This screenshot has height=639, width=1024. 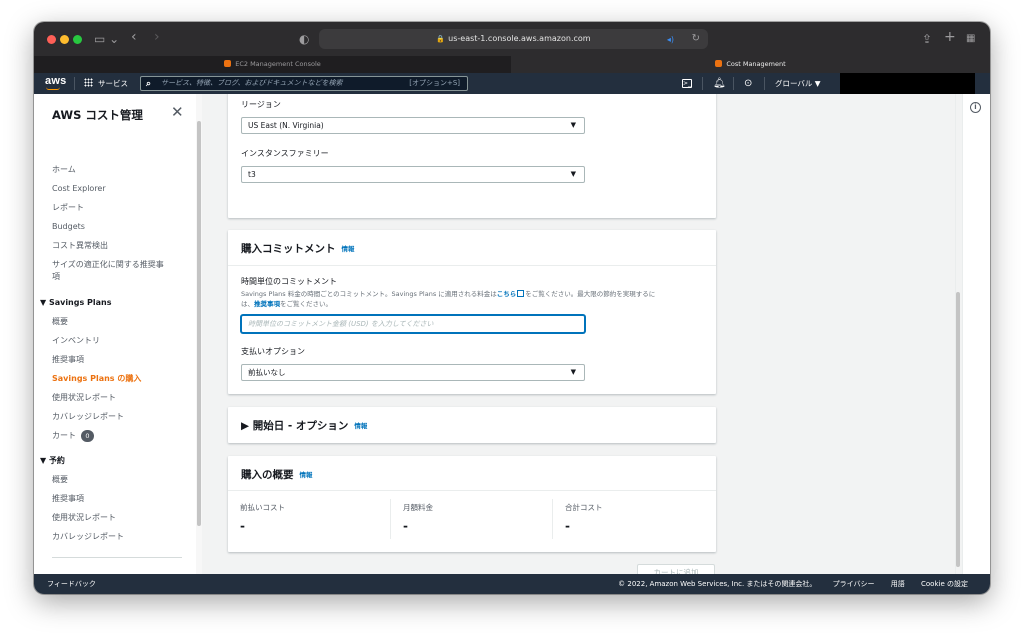 I want to click on region-select: US East (N. Virginia) ▼, so click(x=413, y=125).